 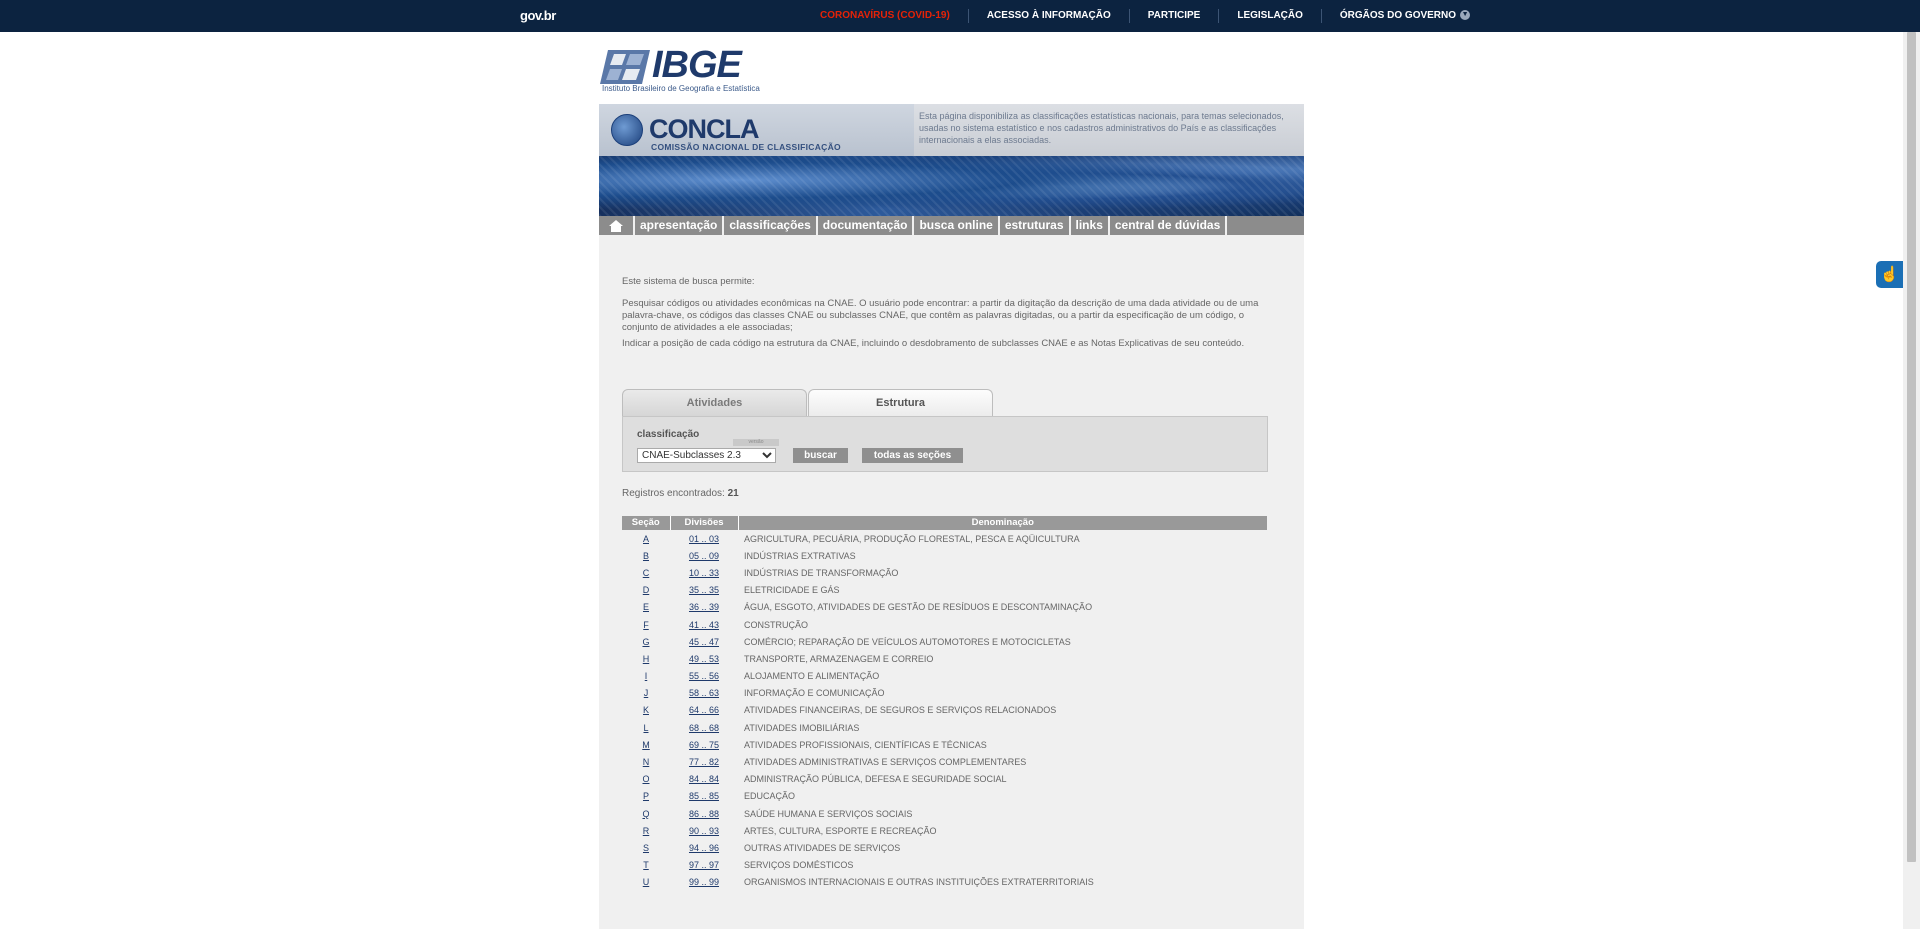 What do you see at coordinates (646, 710) in the screenshot?
I see `secao-link: K` at bounding box center [646, 710].